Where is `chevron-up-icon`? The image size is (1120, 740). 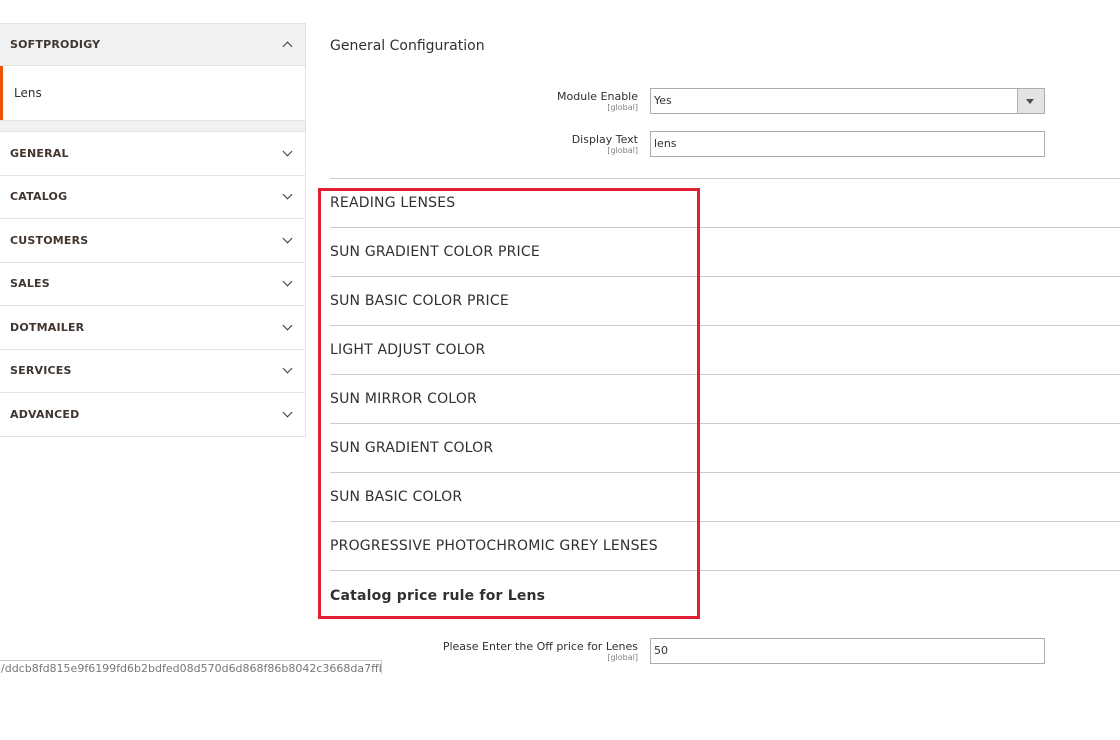 chevron-up-icon is located at coordinates (287, 46).